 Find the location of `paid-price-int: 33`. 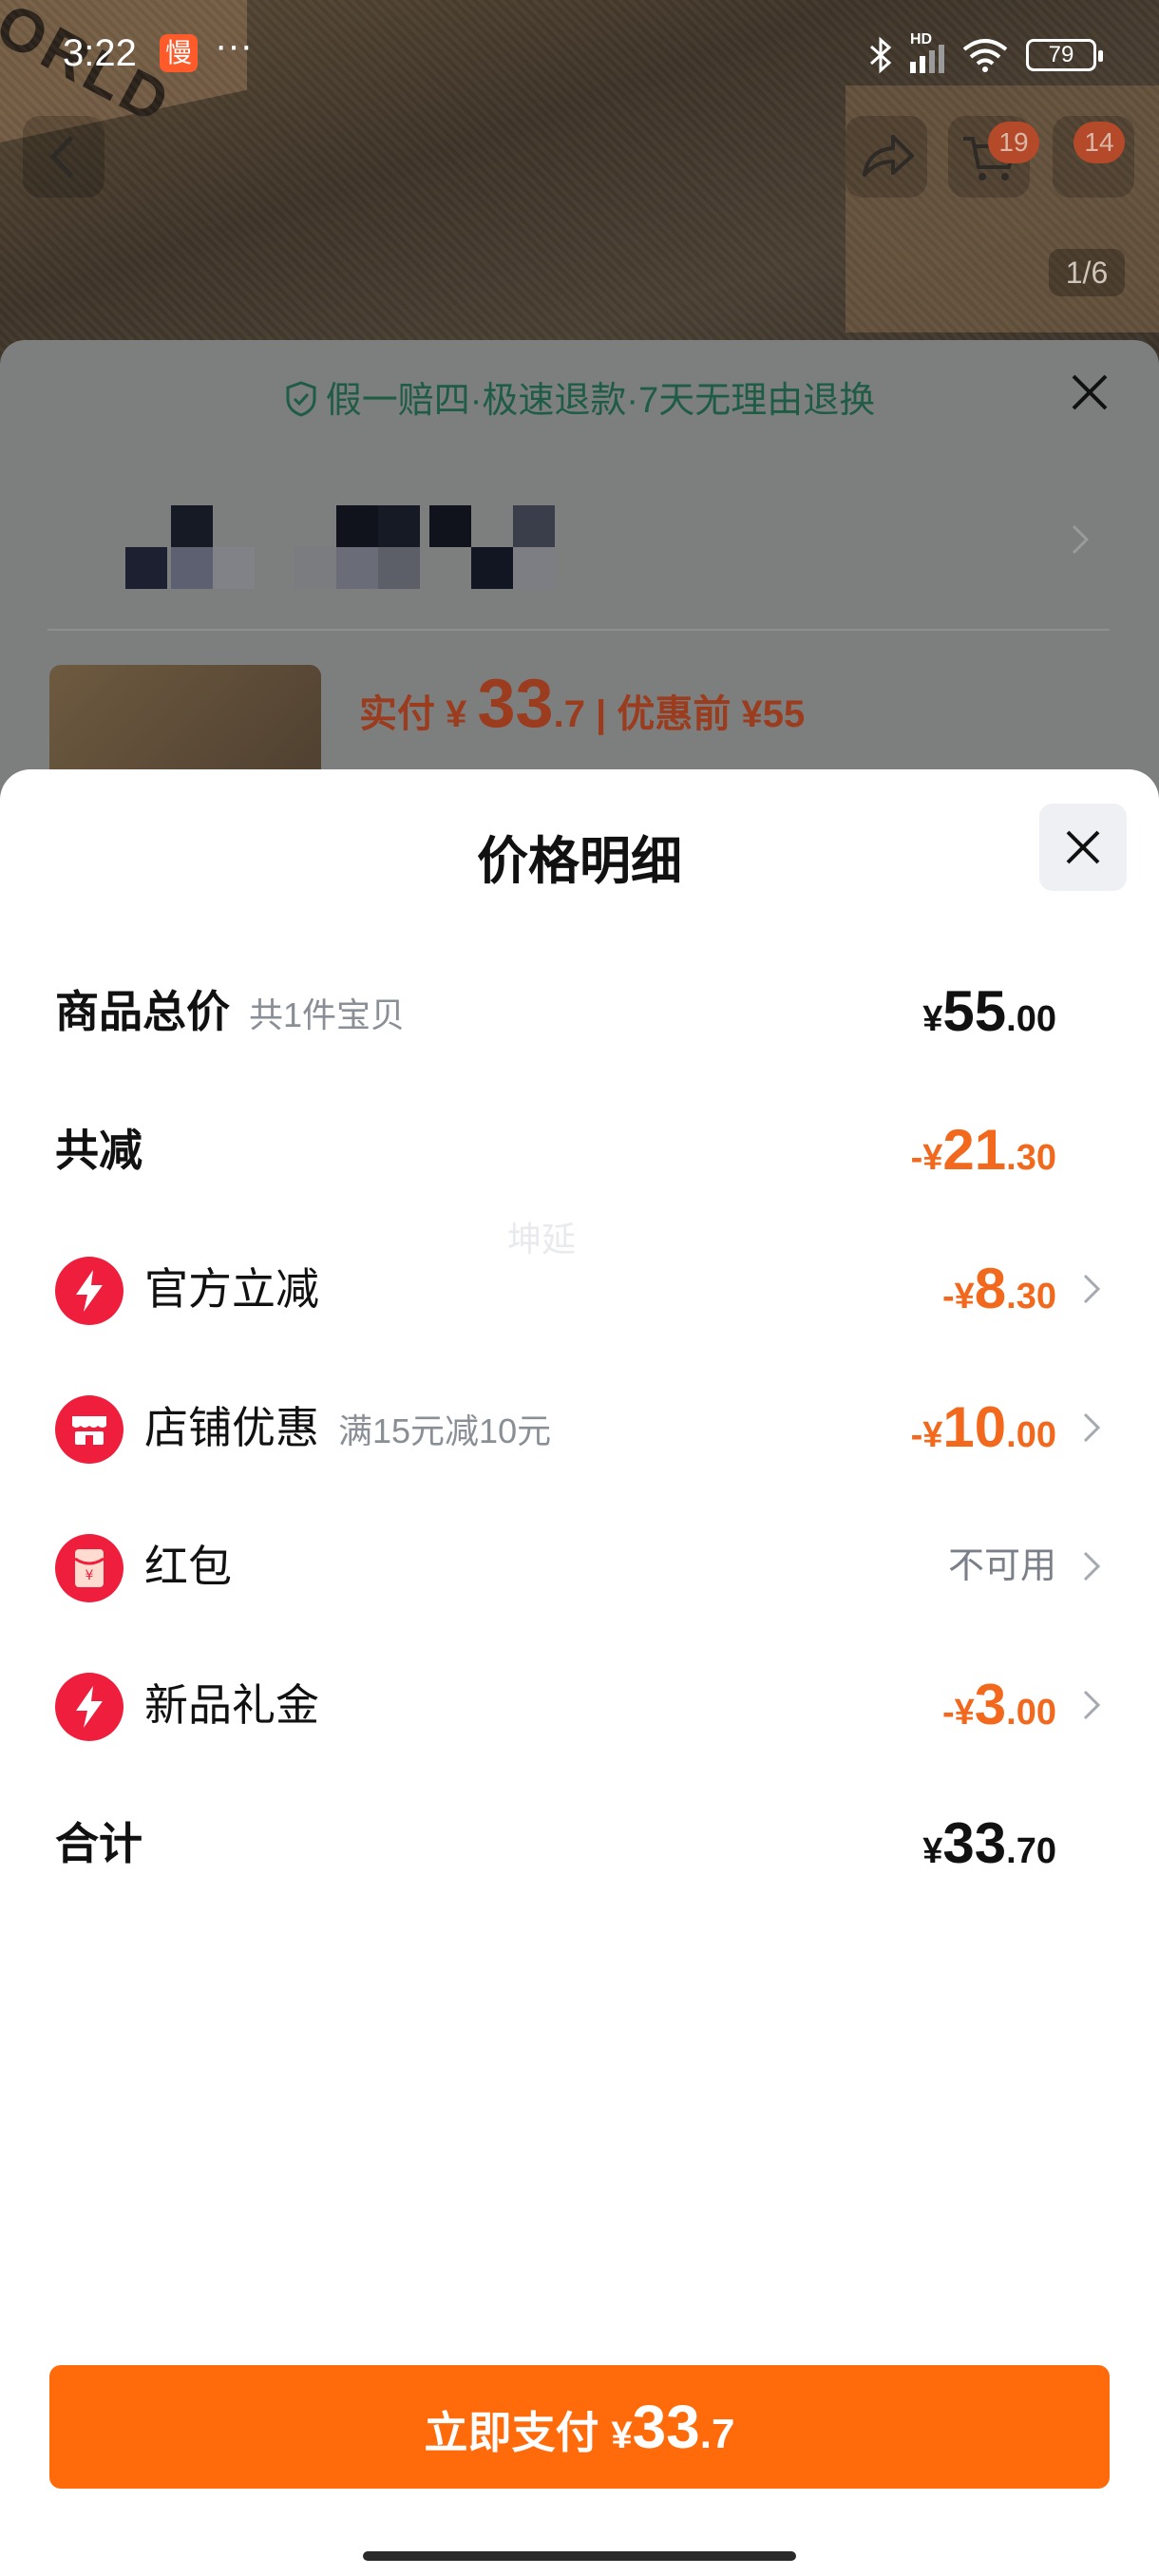

paid-price-int: 33 is located at coordinates (515, 704).